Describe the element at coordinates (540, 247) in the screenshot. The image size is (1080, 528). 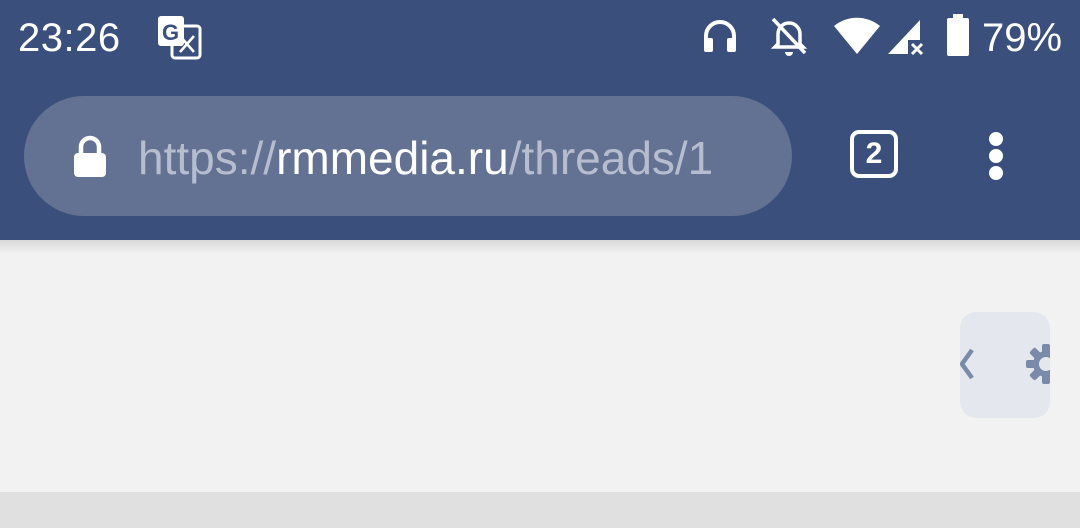
I see `toolbar-shadow` at that location.